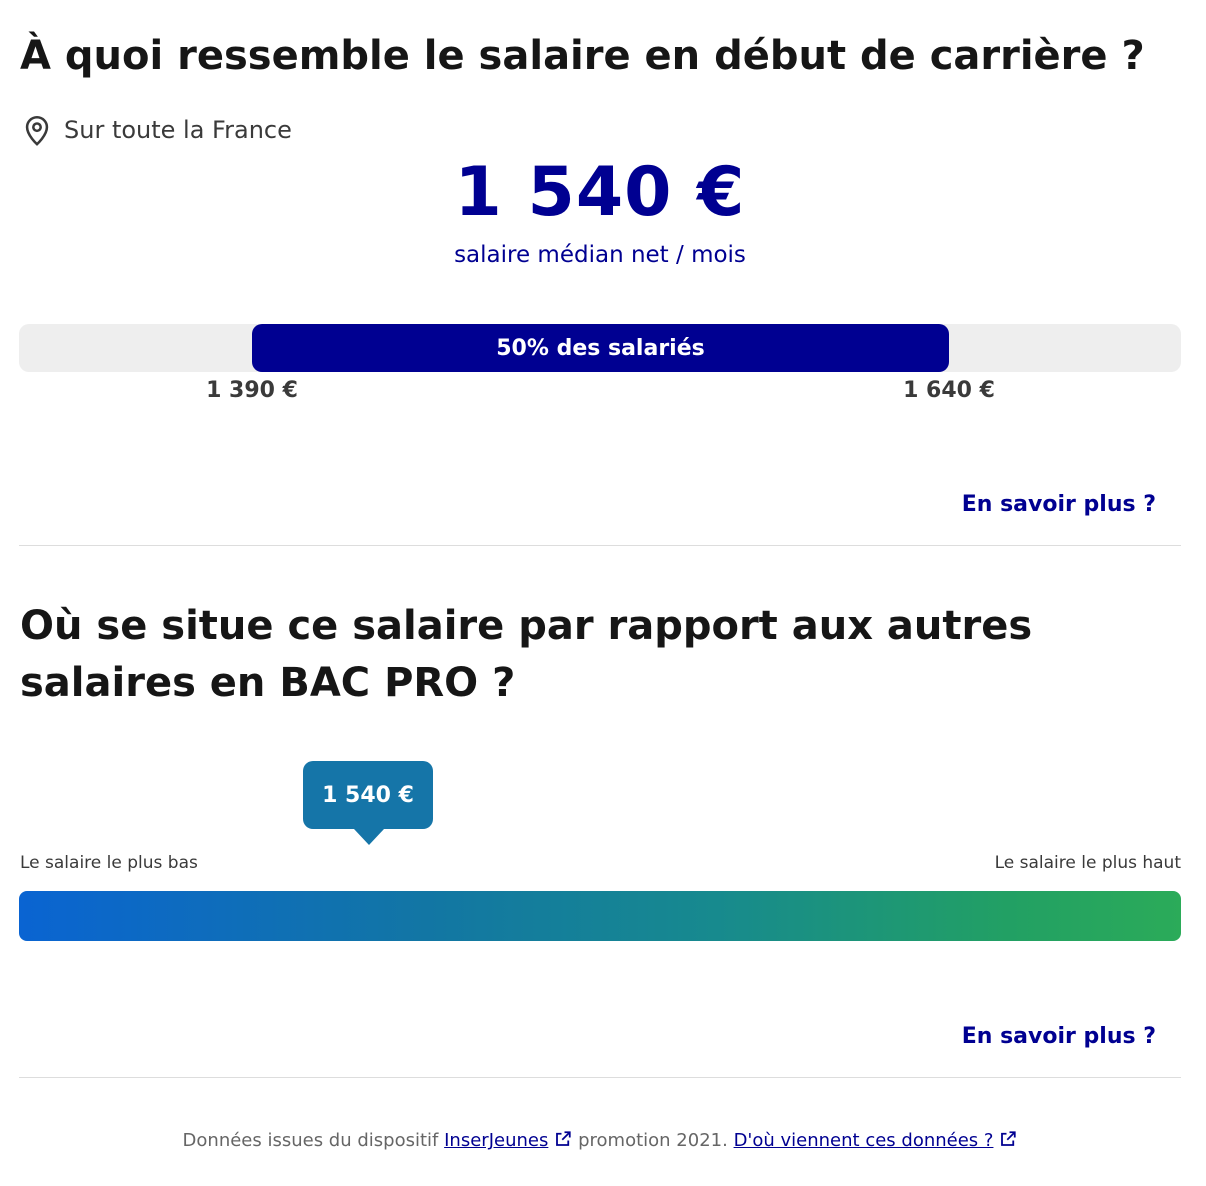 The height and width of the screenshot is (1186, 1206). I want to click on inserjeunes-link: InserJeunes, so click(508, 1140).